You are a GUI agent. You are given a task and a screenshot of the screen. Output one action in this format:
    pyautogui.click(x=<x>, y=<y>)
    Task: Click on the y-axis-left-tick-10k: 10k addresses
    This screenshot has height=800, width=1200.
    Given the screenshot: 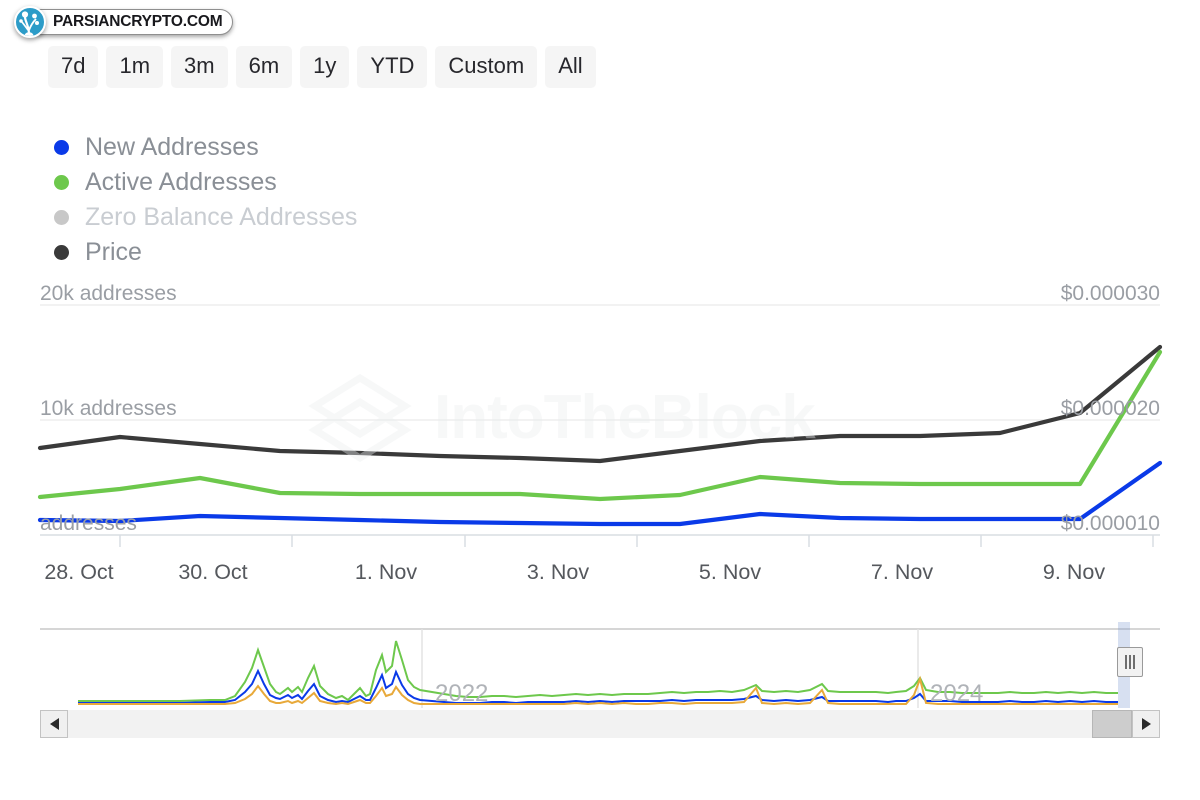 What is the action you would take?
    pyautogui.click(x=108, y=408)
    